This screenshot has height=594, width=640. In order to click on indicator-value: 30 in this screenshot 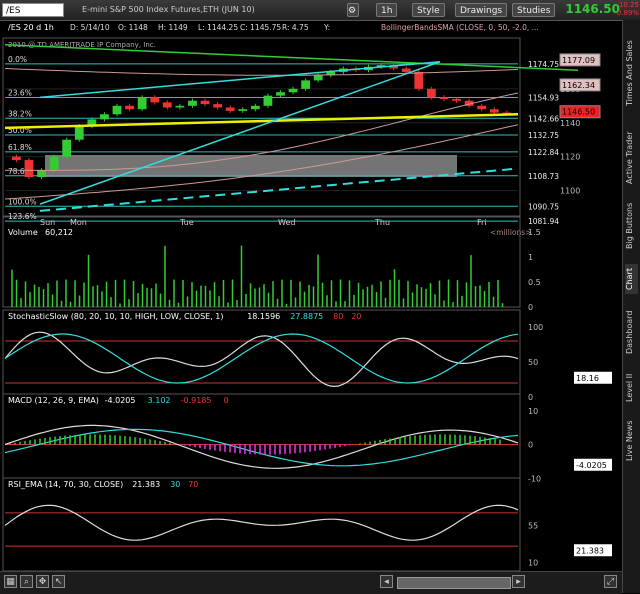, I will do `click(175, 484)`.